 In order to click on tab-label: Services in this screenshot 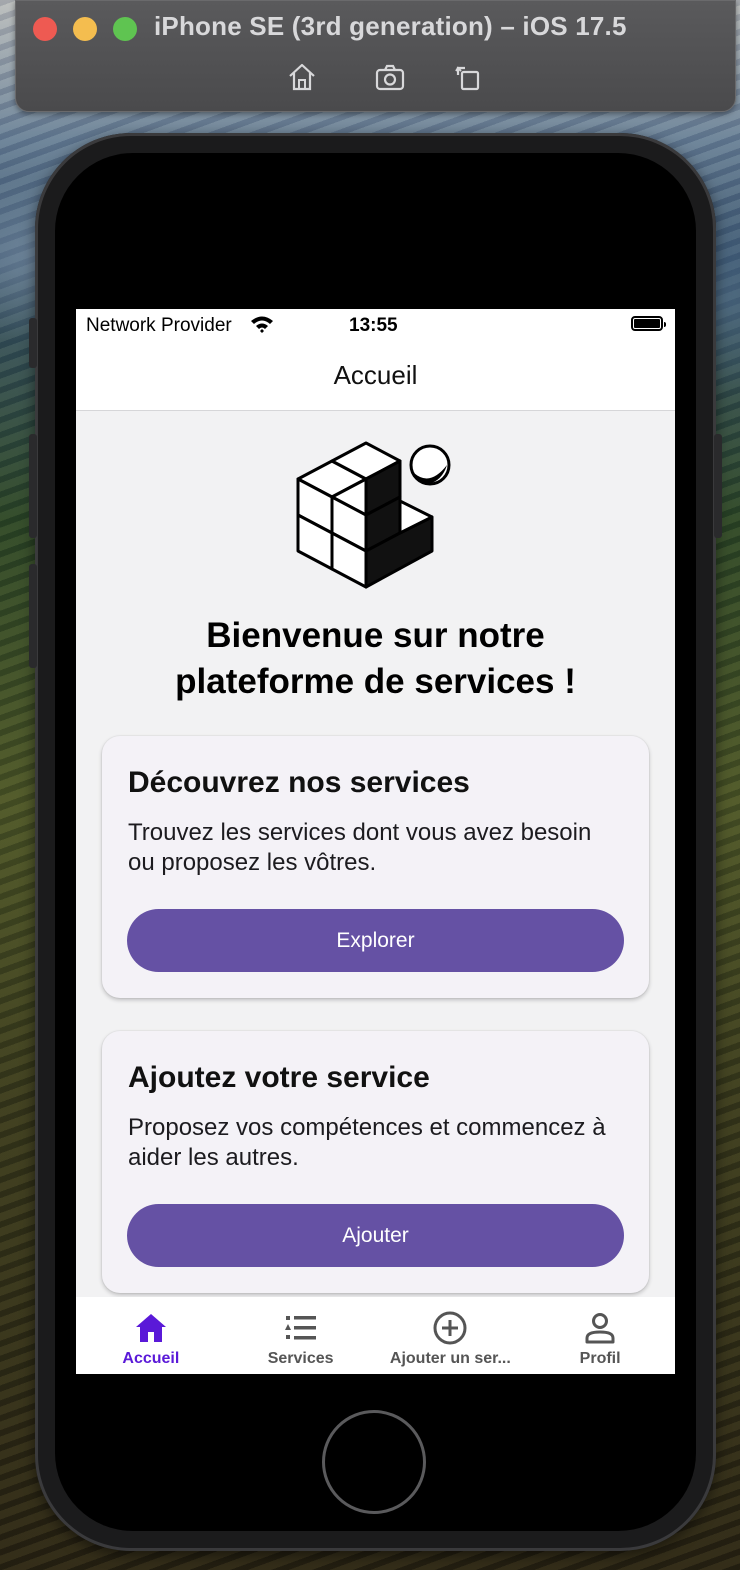, I will do `click(300, 1358)`.